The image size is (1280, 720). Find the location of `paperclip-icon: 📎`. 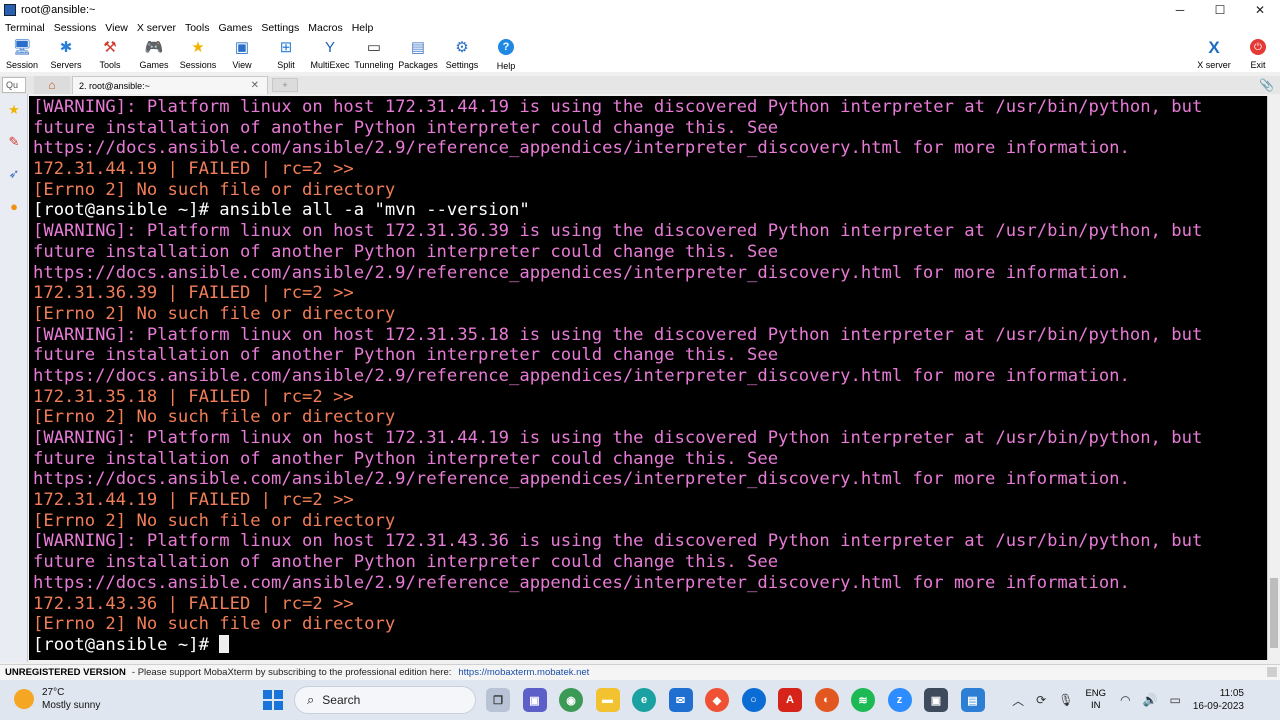

paperclip-icon: 📎 is located at coordinates (1266, 85).